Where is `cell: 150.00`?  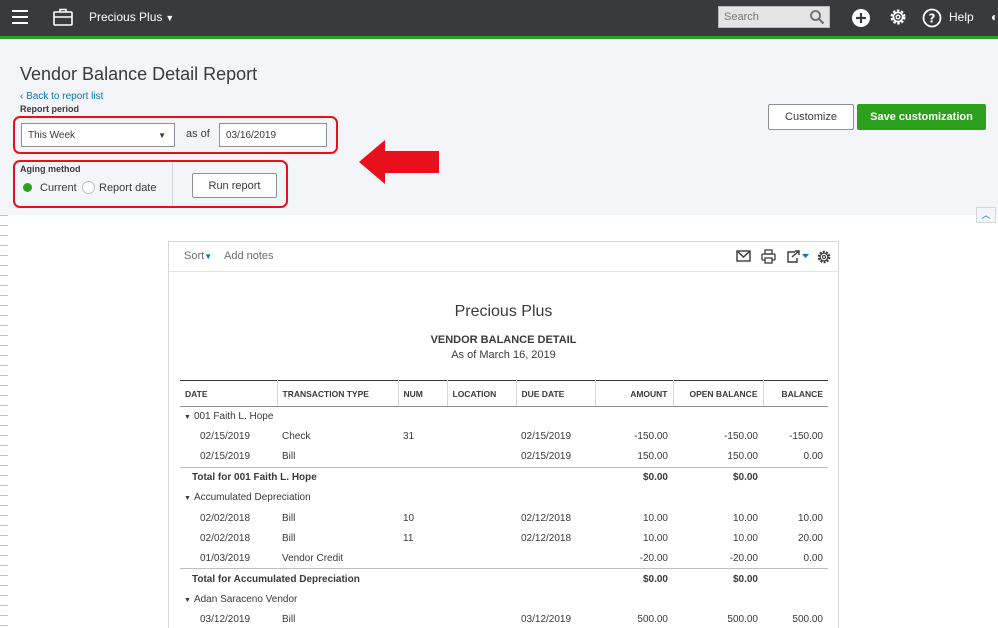
cell: 150.00 is located at coordinates (742, 457).